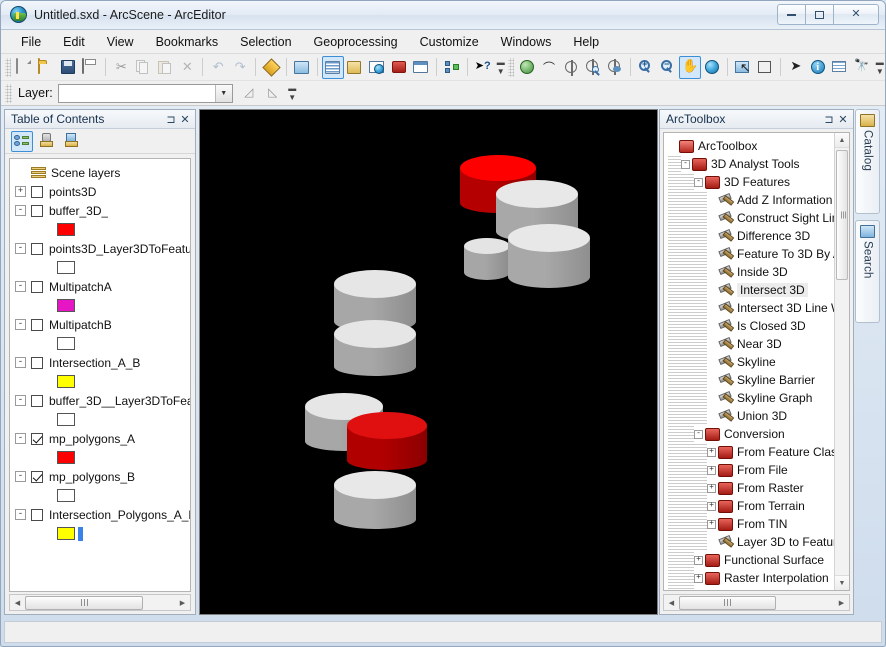  I want to click on arctoolbox-vscroll-thumb, so click(842, 215).